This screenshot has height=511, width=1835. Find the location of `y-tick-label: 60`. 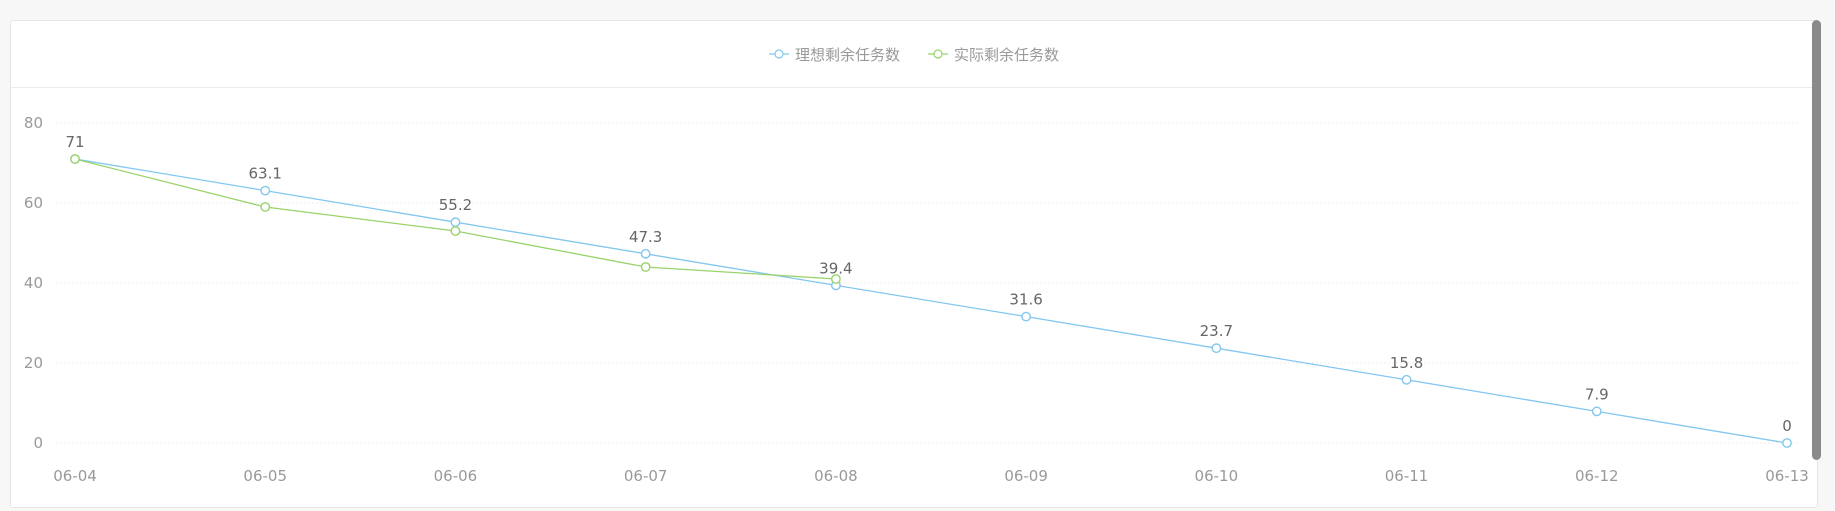

y-tick-label: 60 is located at coordinates (33, 203).